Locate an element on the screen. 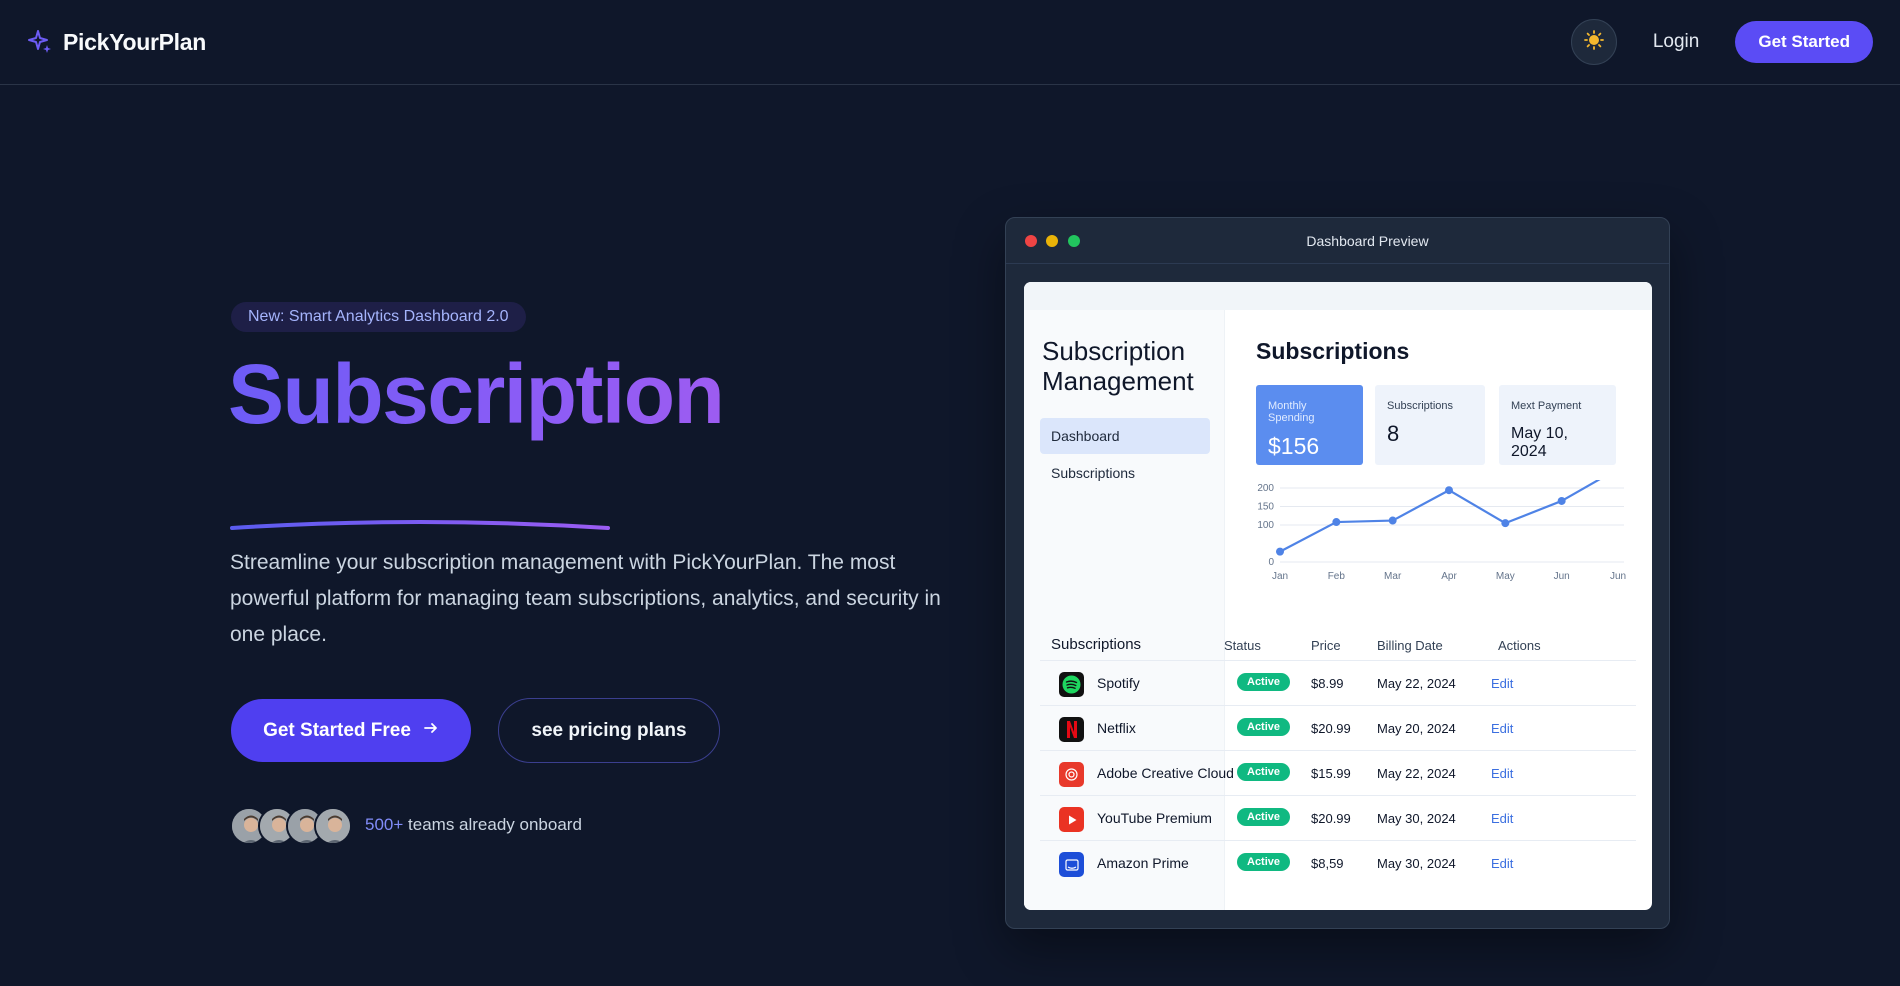  spotify-icon is located at coordinates (1071, 684).